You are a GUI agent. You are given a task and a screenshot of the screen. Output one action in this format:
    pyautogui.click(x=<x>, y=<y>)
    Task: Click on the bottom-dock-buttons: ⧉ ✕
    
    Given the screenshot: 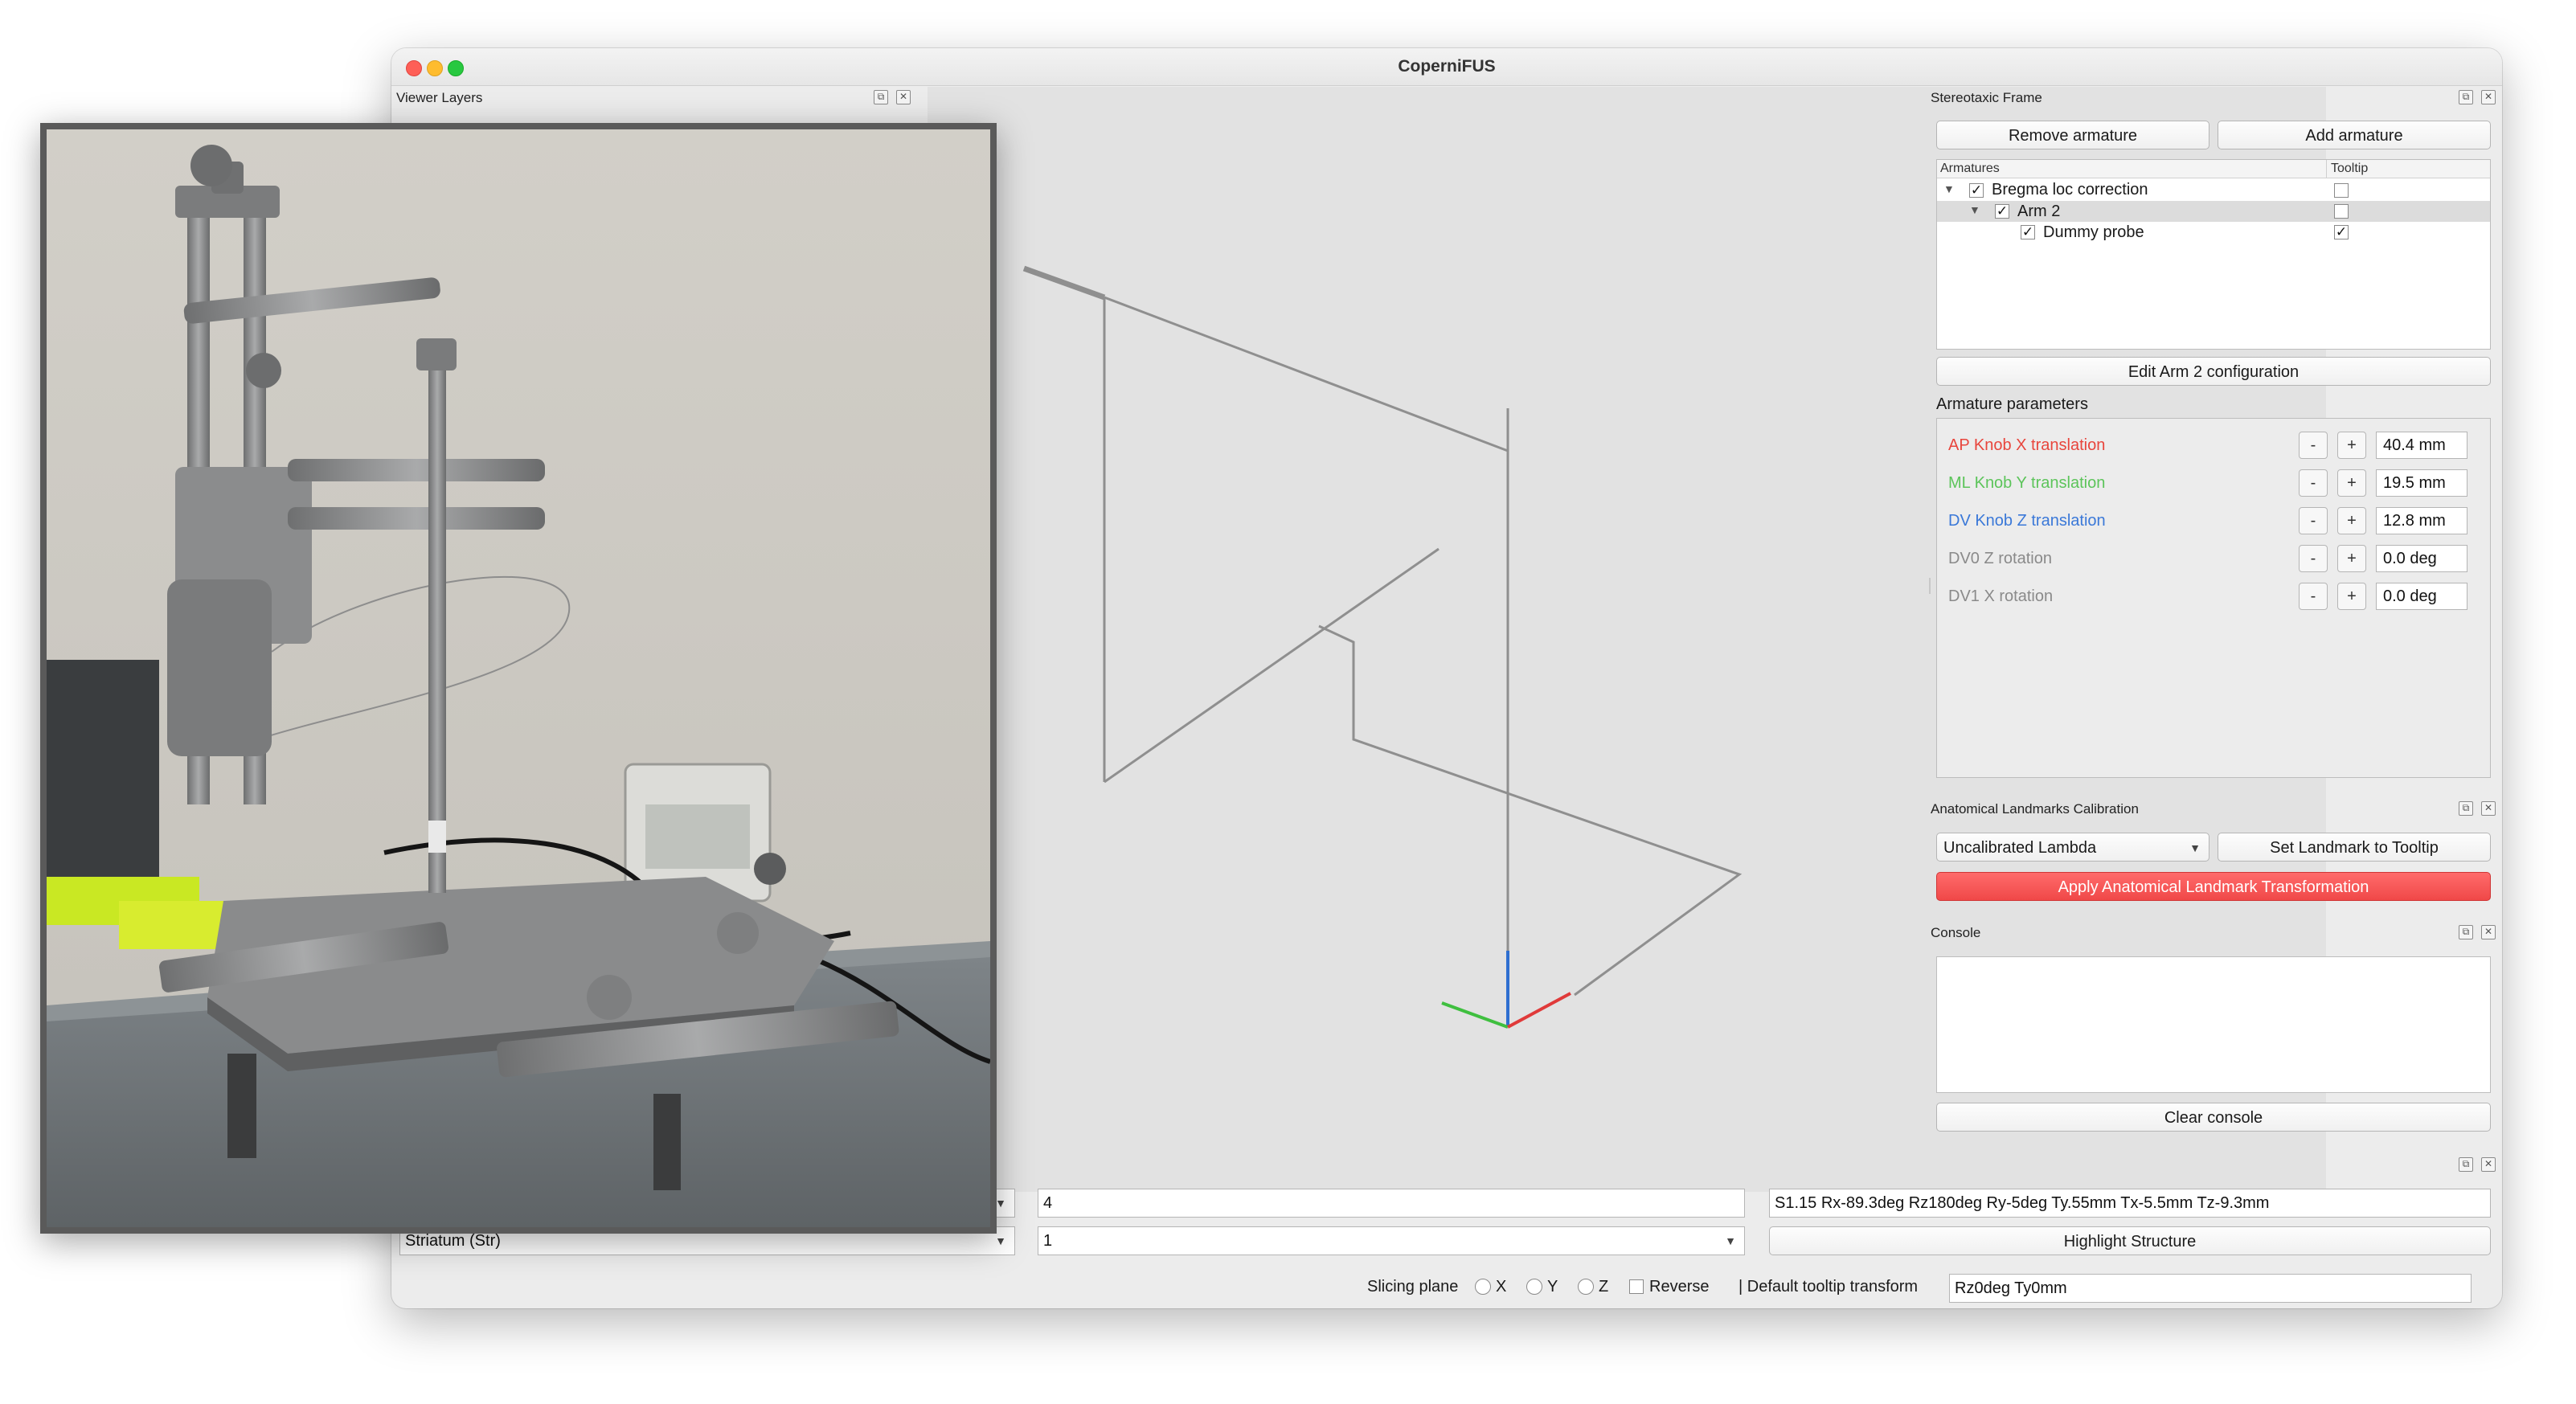 What is the action you would take?
    pyautogui.click(x=2477, y=1165)
    